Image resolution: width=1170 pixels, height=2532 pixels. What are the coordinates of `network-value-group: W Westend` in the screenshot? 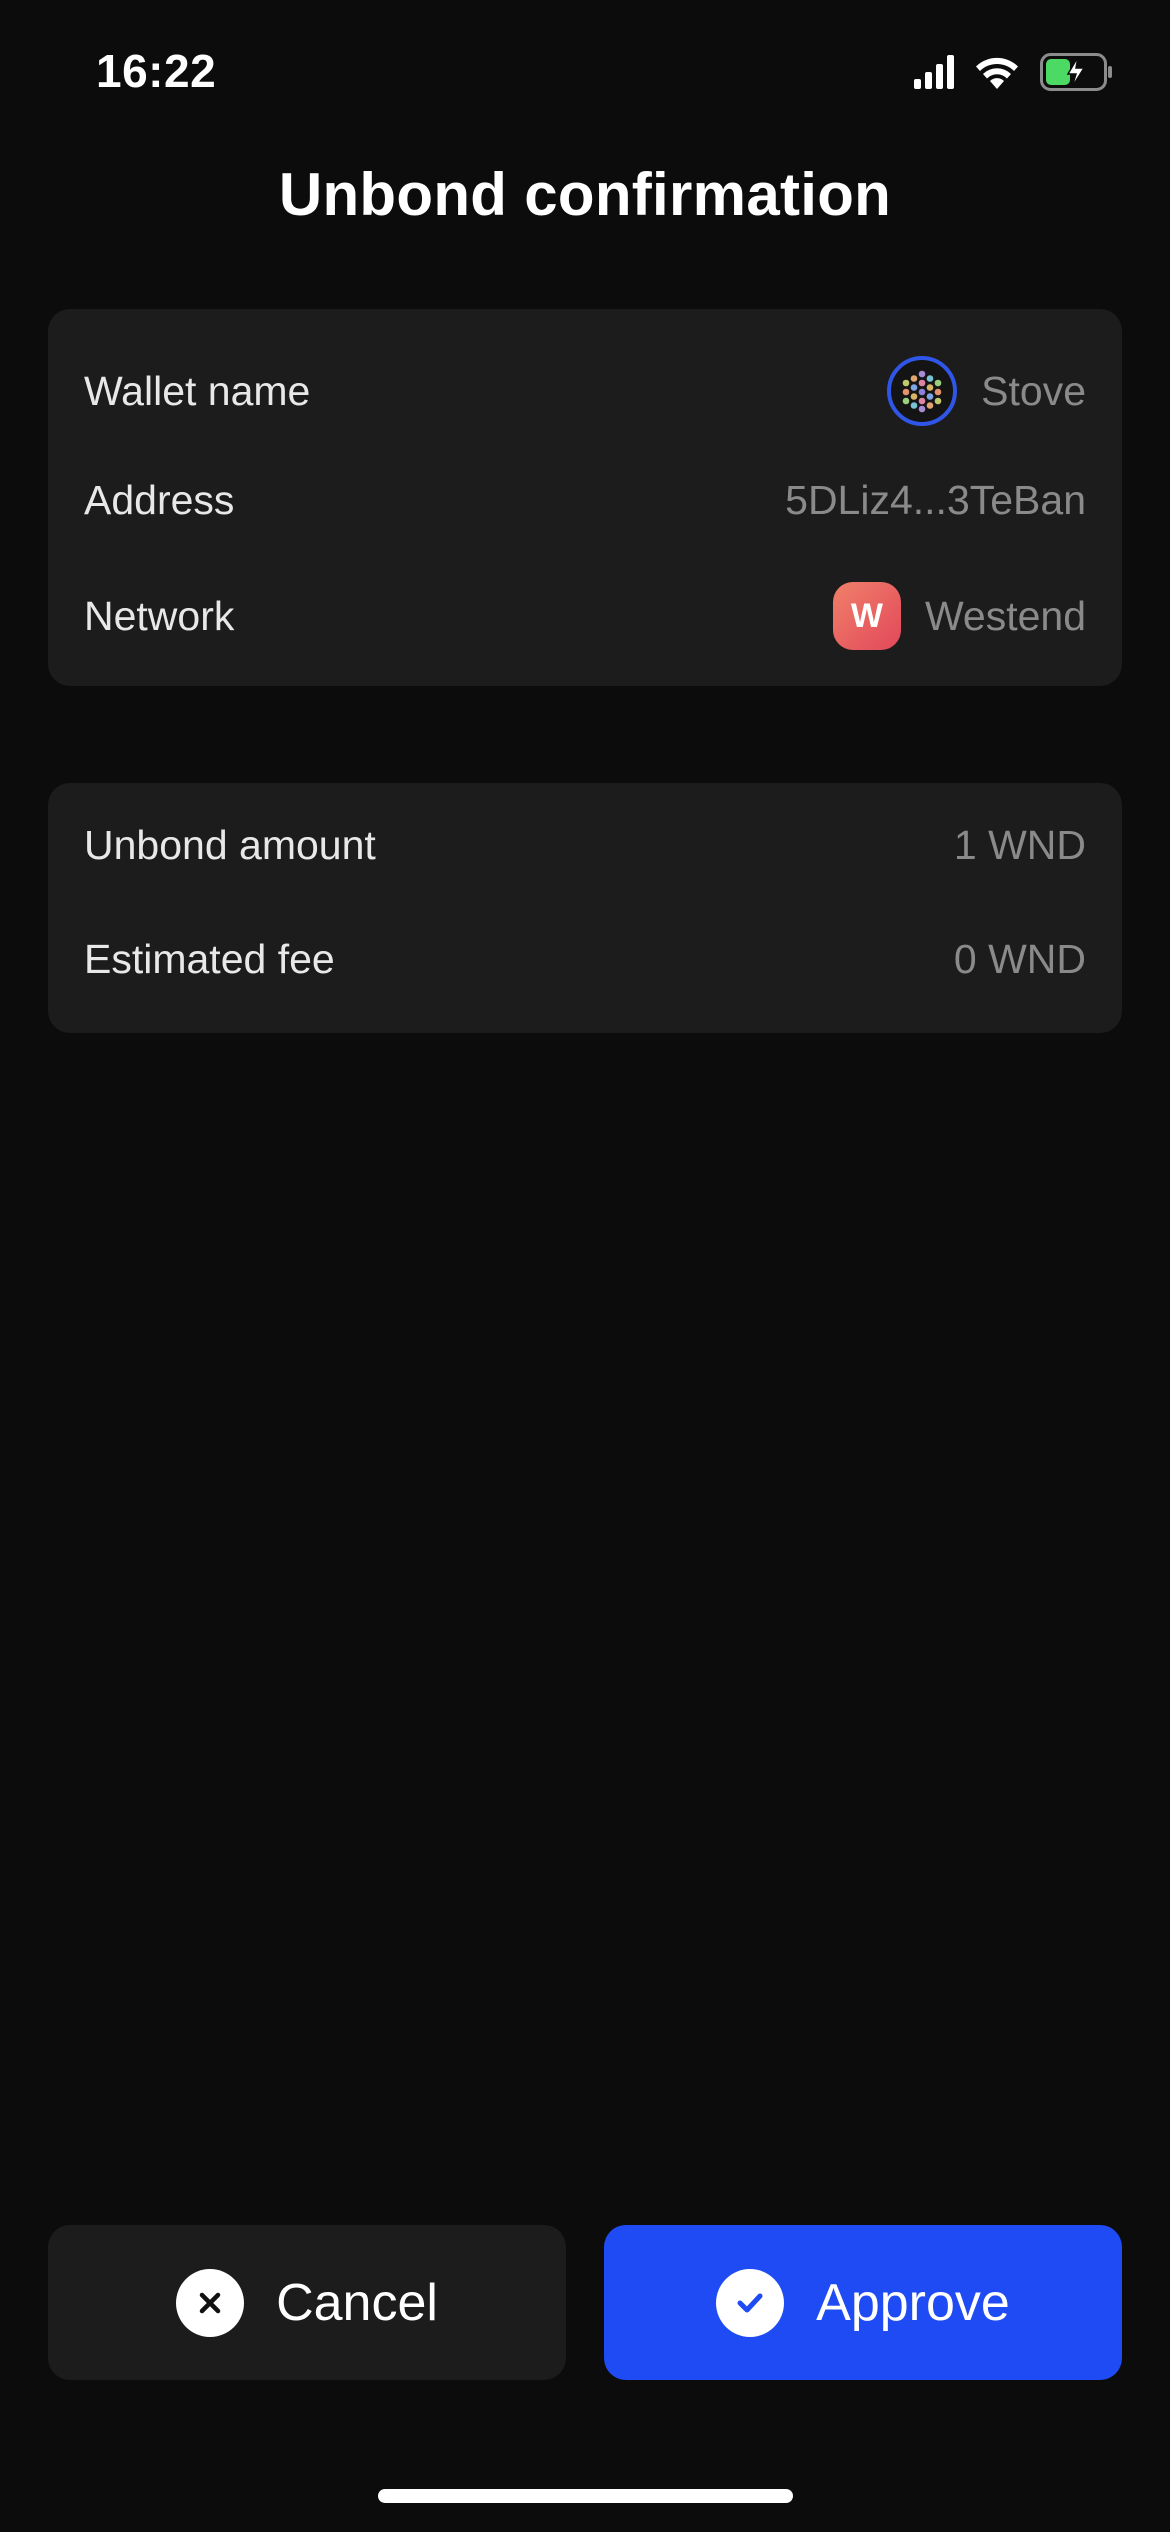 It's located at (959, 616).